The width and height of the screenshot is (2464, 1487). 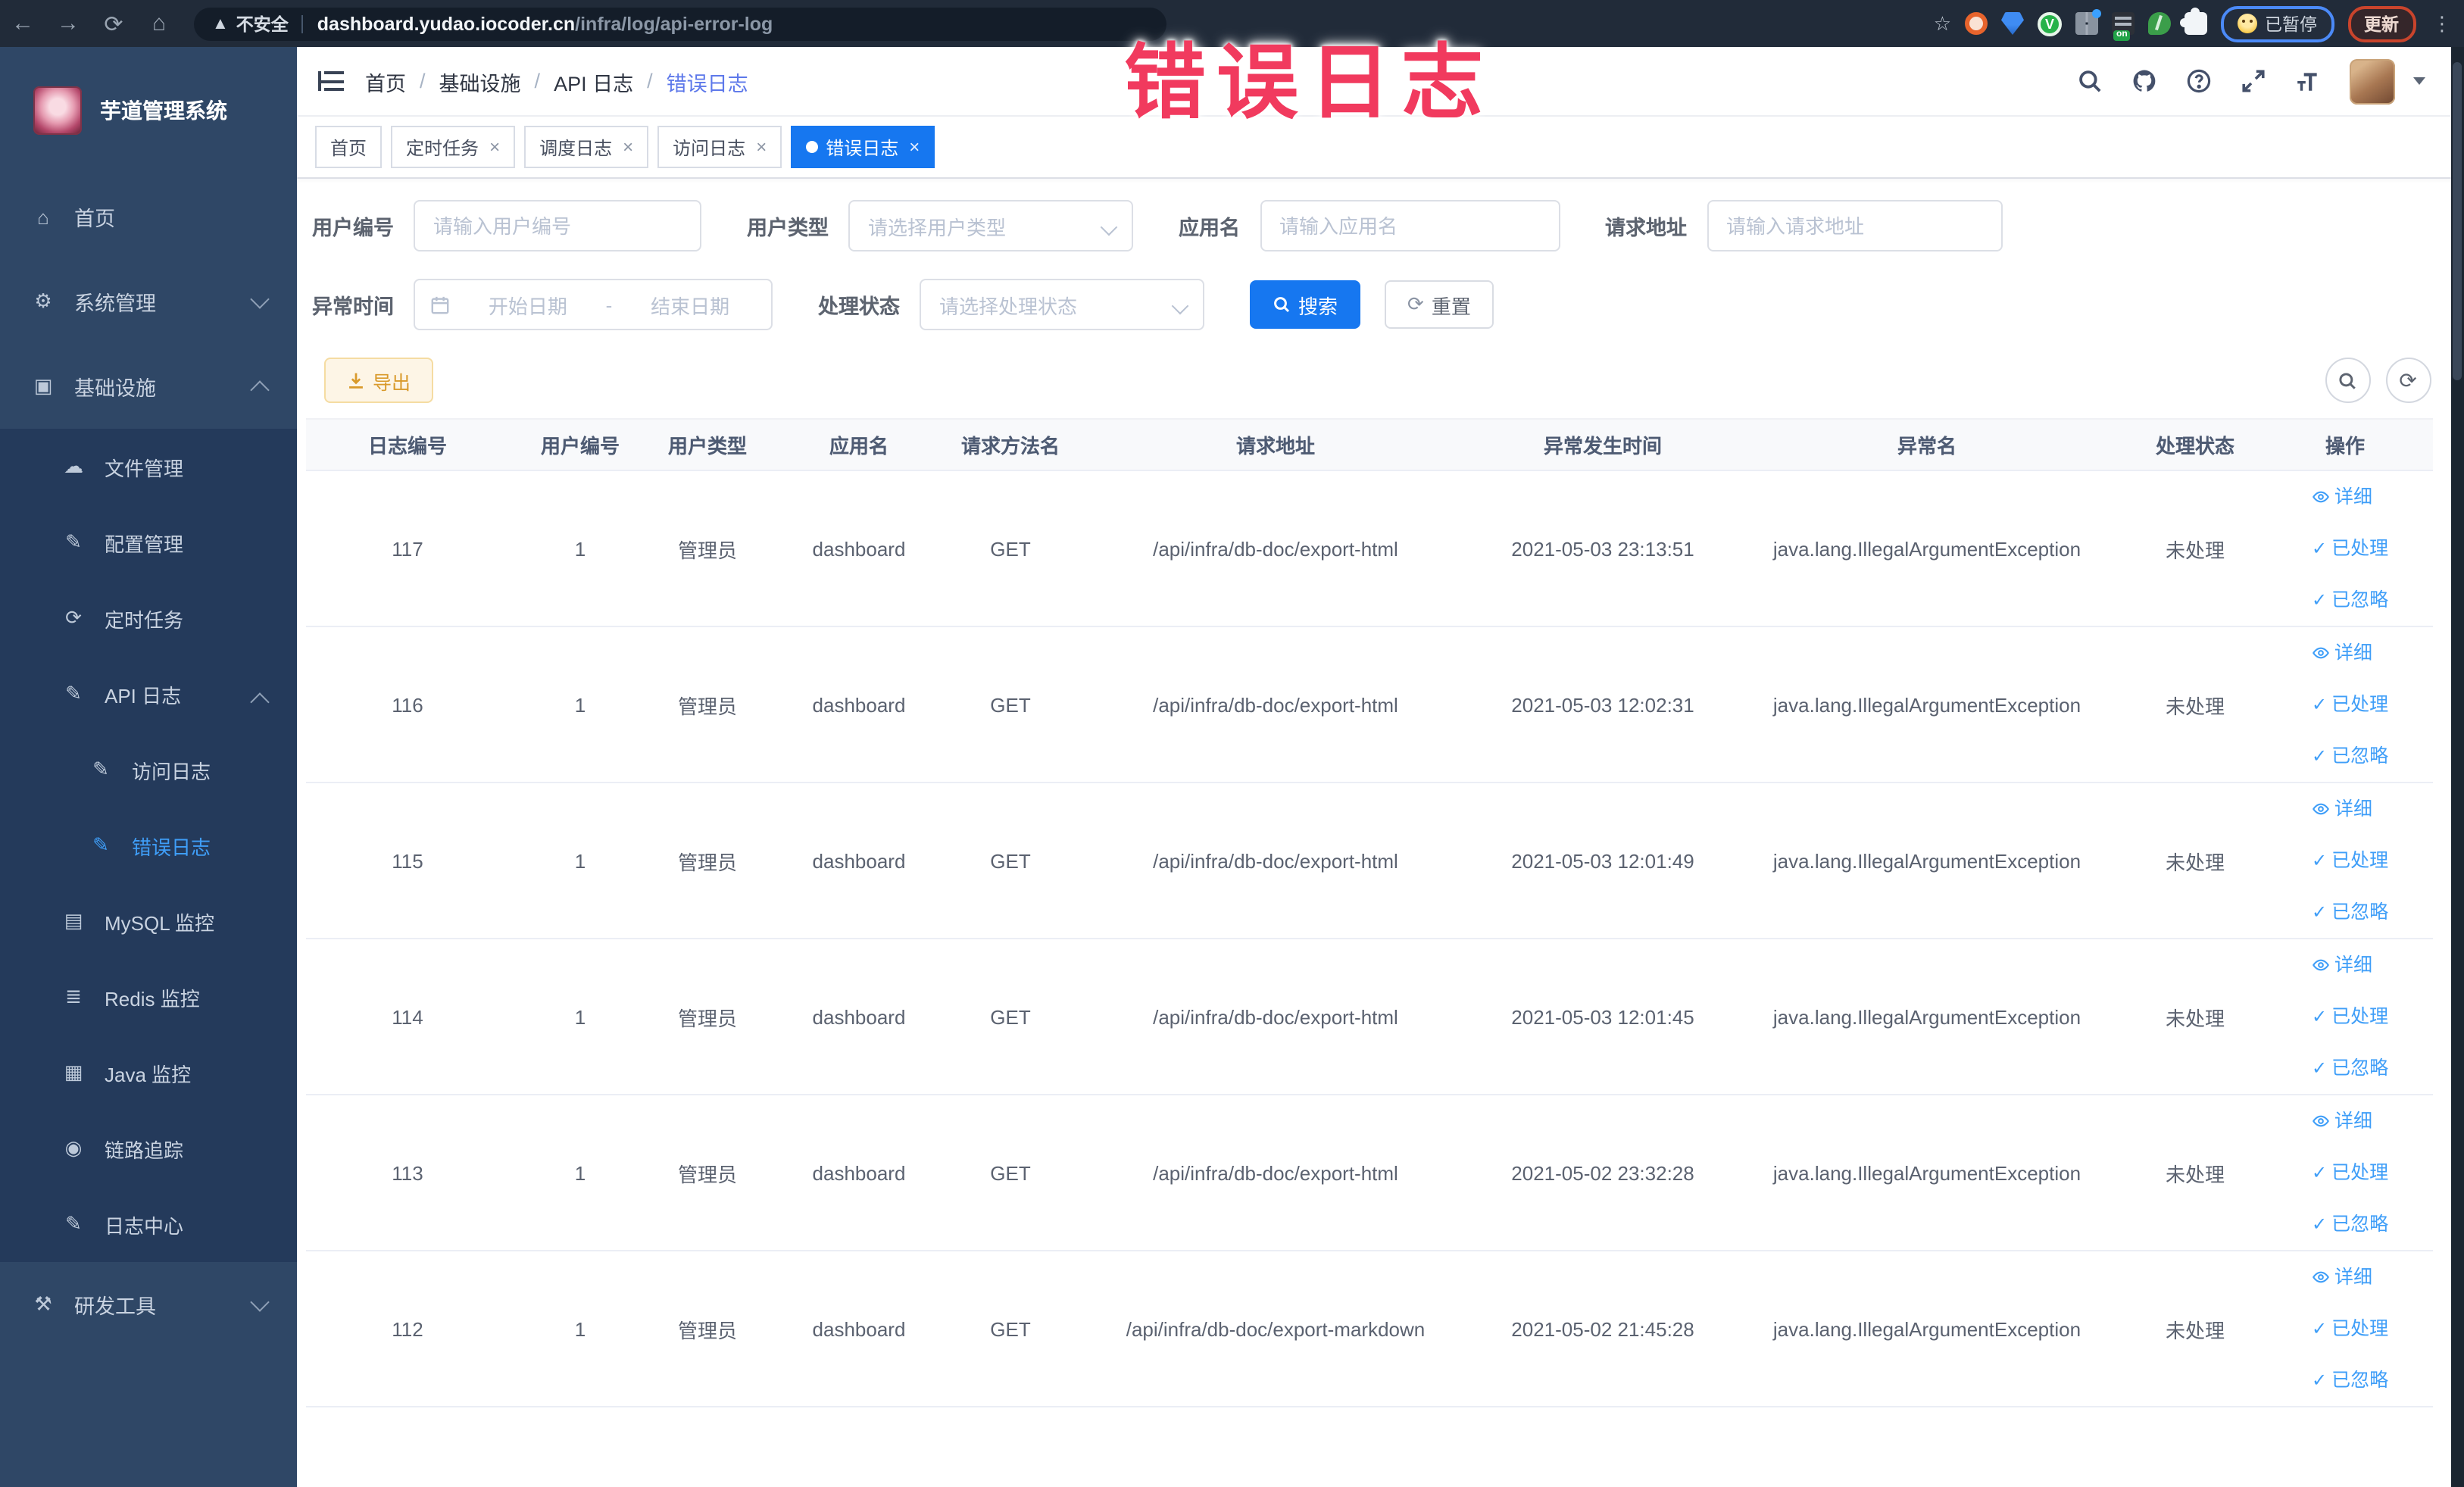 I want to click on sidebar-item-task: ⟳ 定时任务, so click(x=148, y=618).